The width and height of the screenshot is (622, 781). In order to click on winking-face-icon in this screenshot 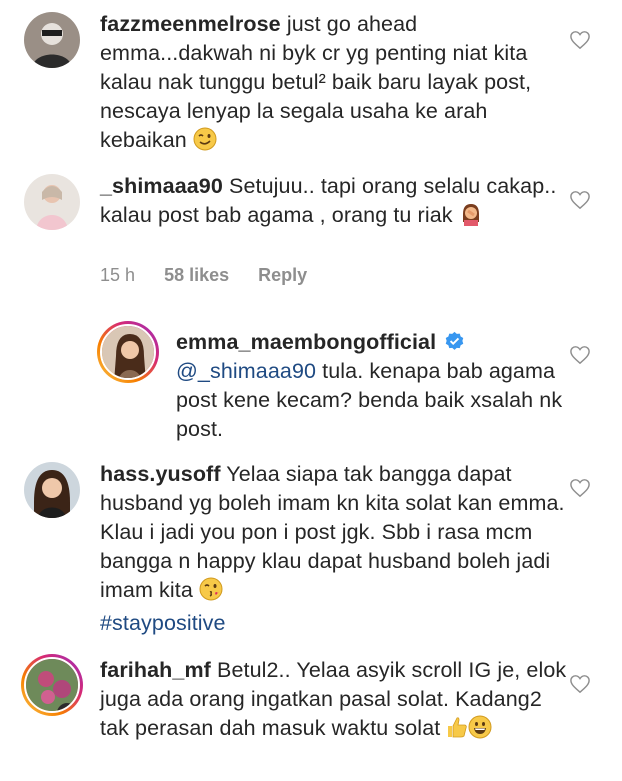, I will do `click(205, 143)`.